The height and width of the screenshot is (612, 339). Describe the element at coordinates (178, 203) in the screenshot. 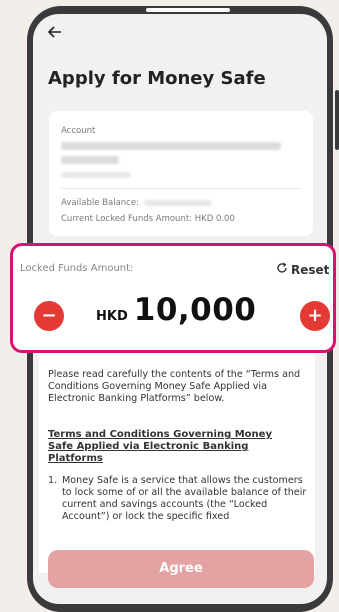

I see `available-balance-redacted` at that location.